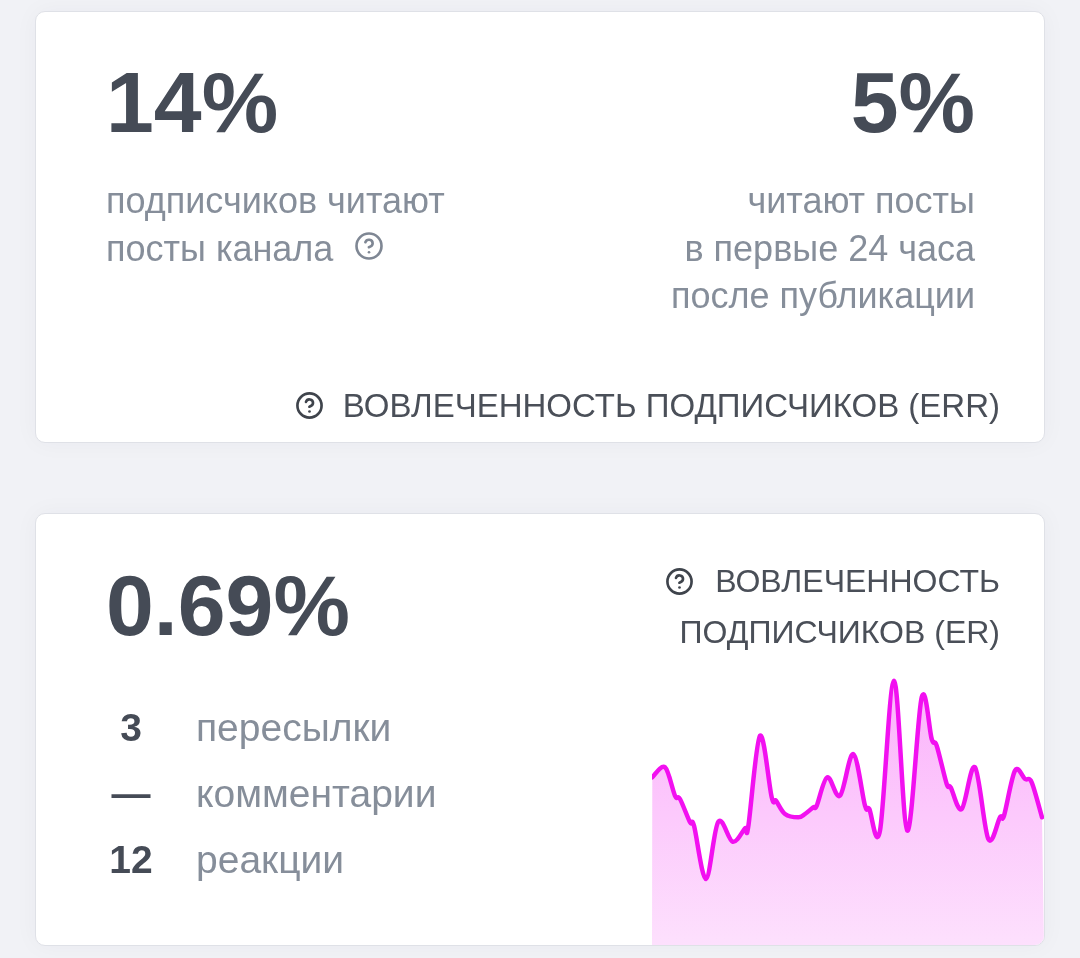  I want to click on metric-caption: в первые 24 часа, so click(829, 248).